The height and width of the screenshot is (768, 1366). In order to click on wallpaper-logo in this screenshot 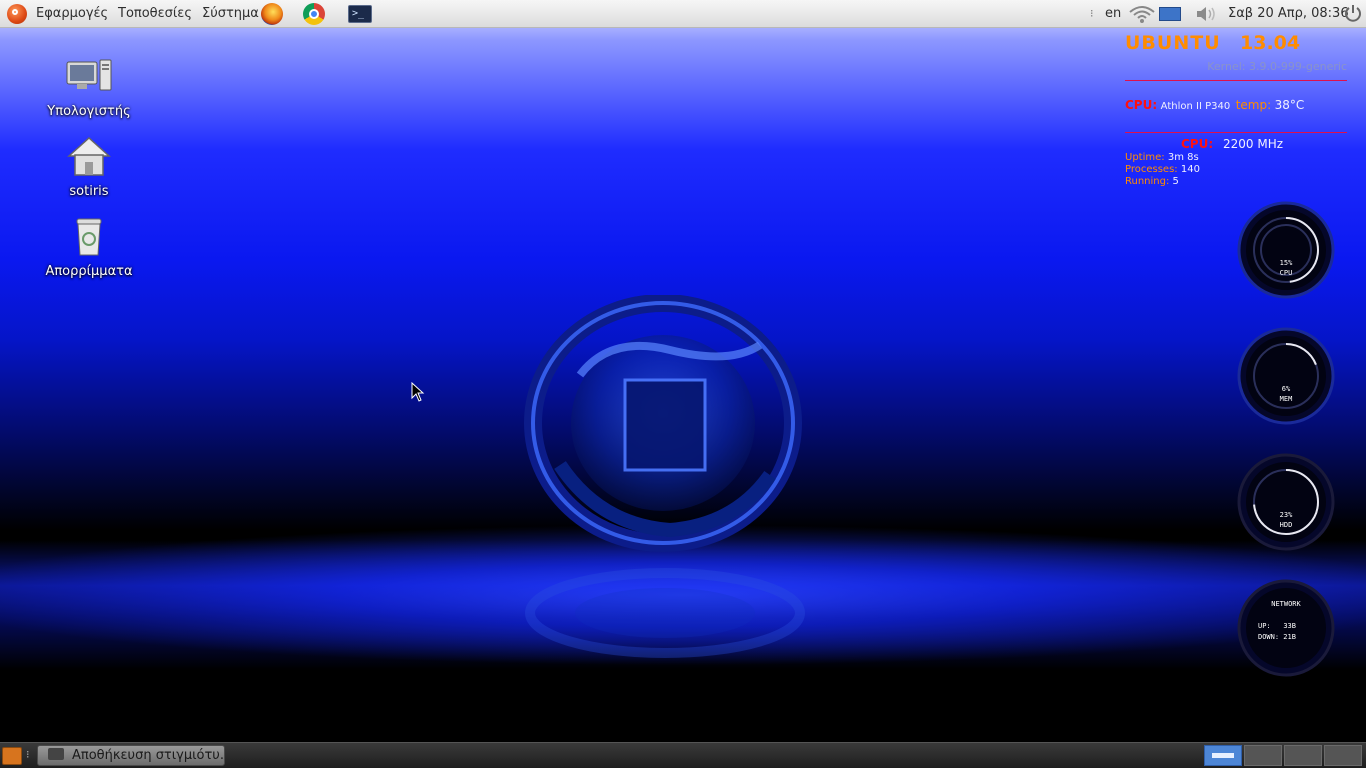, I will do `click(665, 480)`.